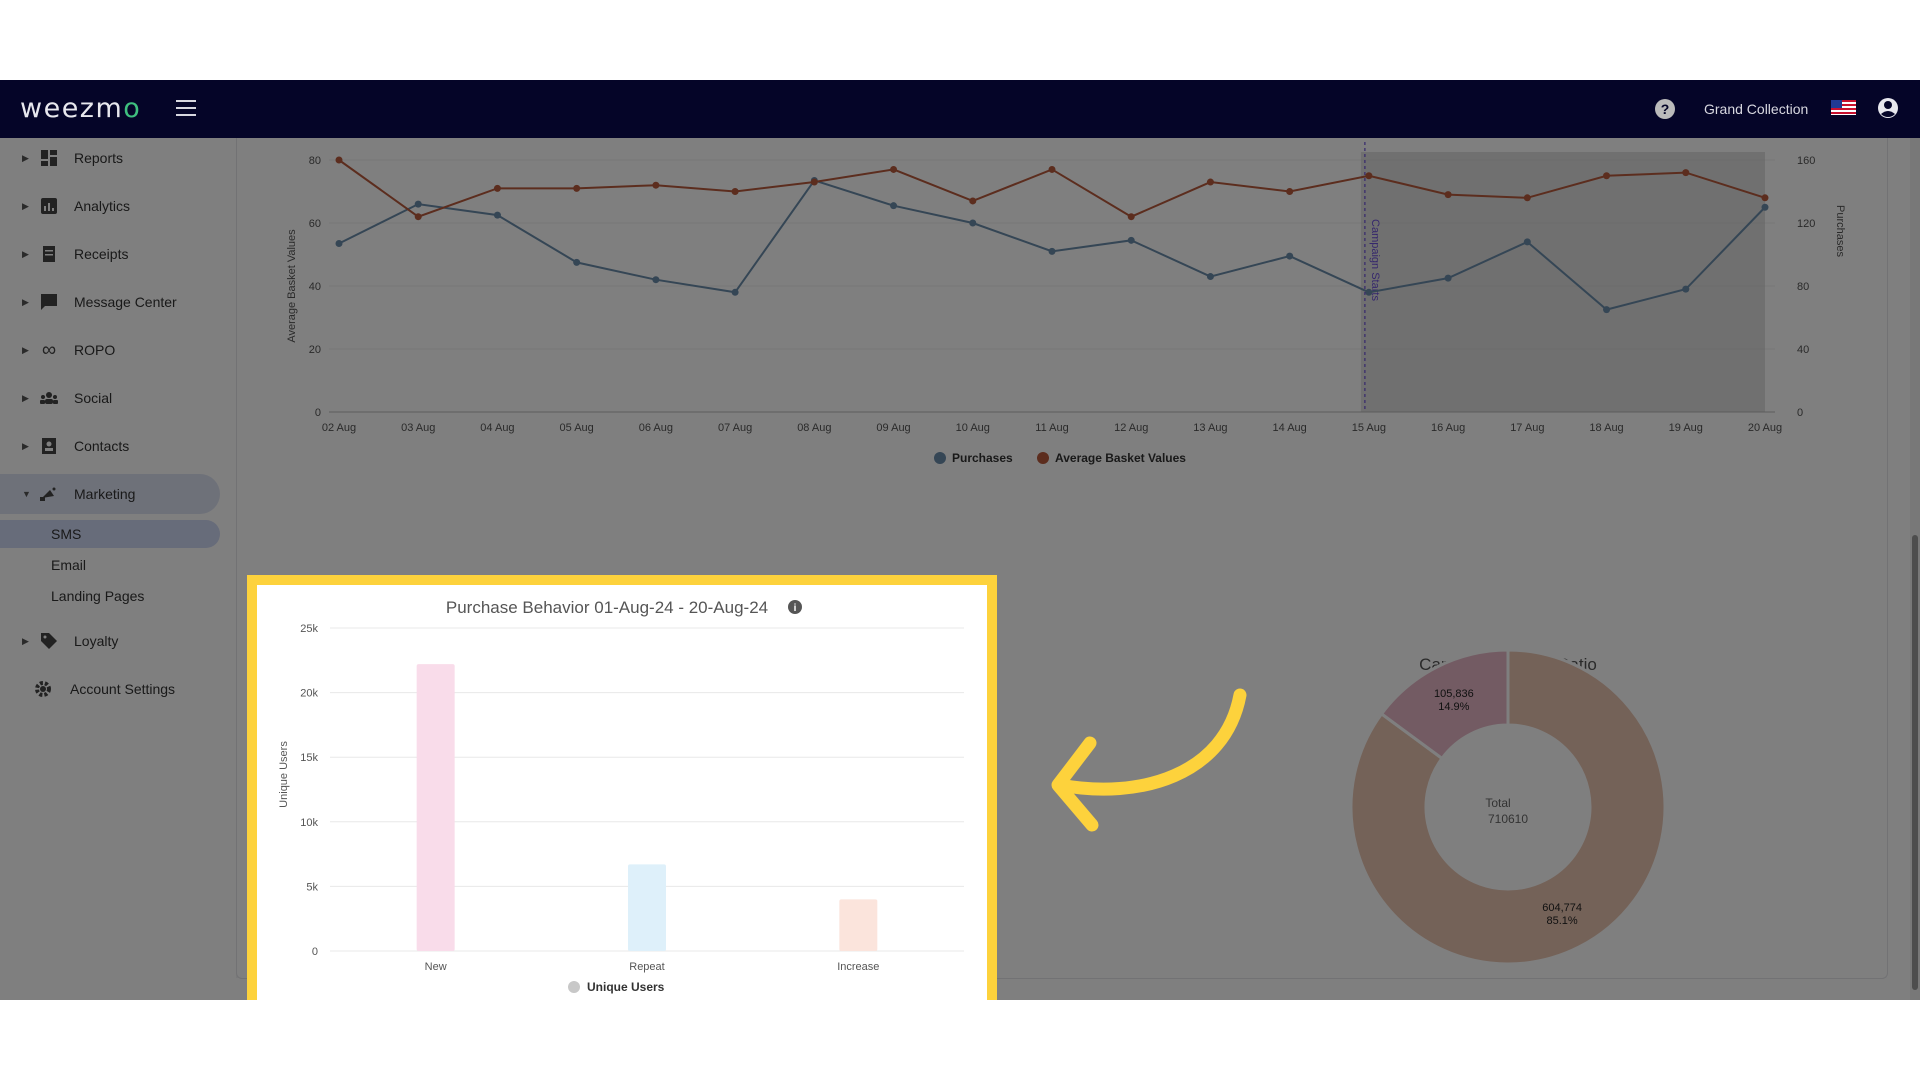 The image size is (1920, 1080). I want to click on y-tick-label: 20k, so click(309, 694).